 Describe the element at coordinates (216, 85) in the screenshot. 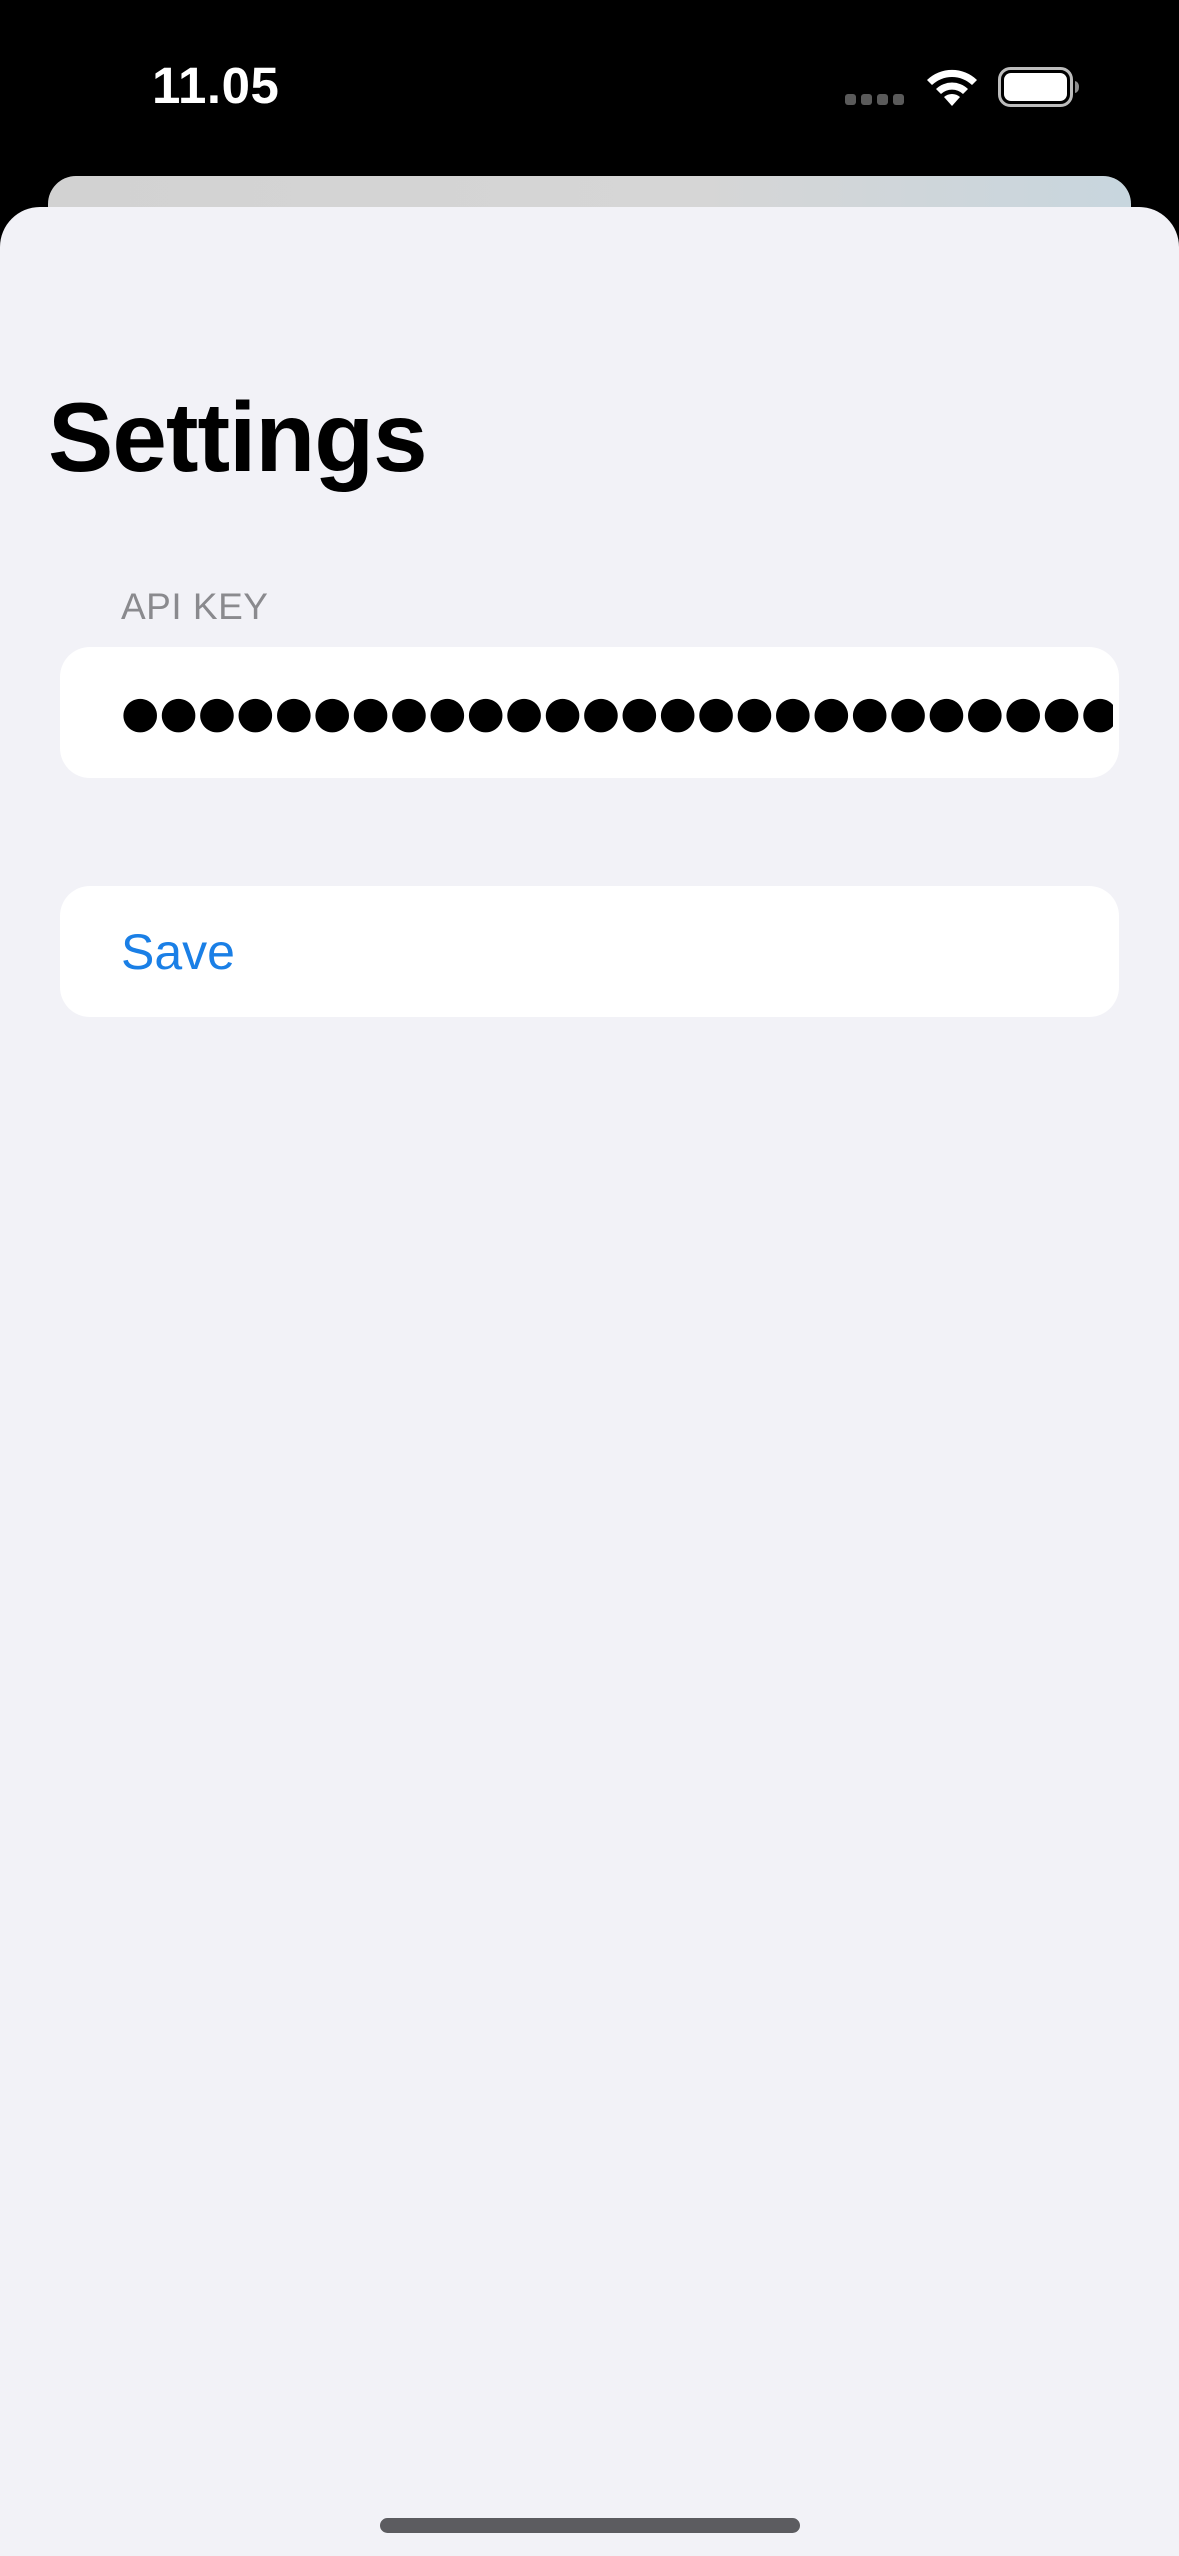

I see `status-time: 11.05` at that location.